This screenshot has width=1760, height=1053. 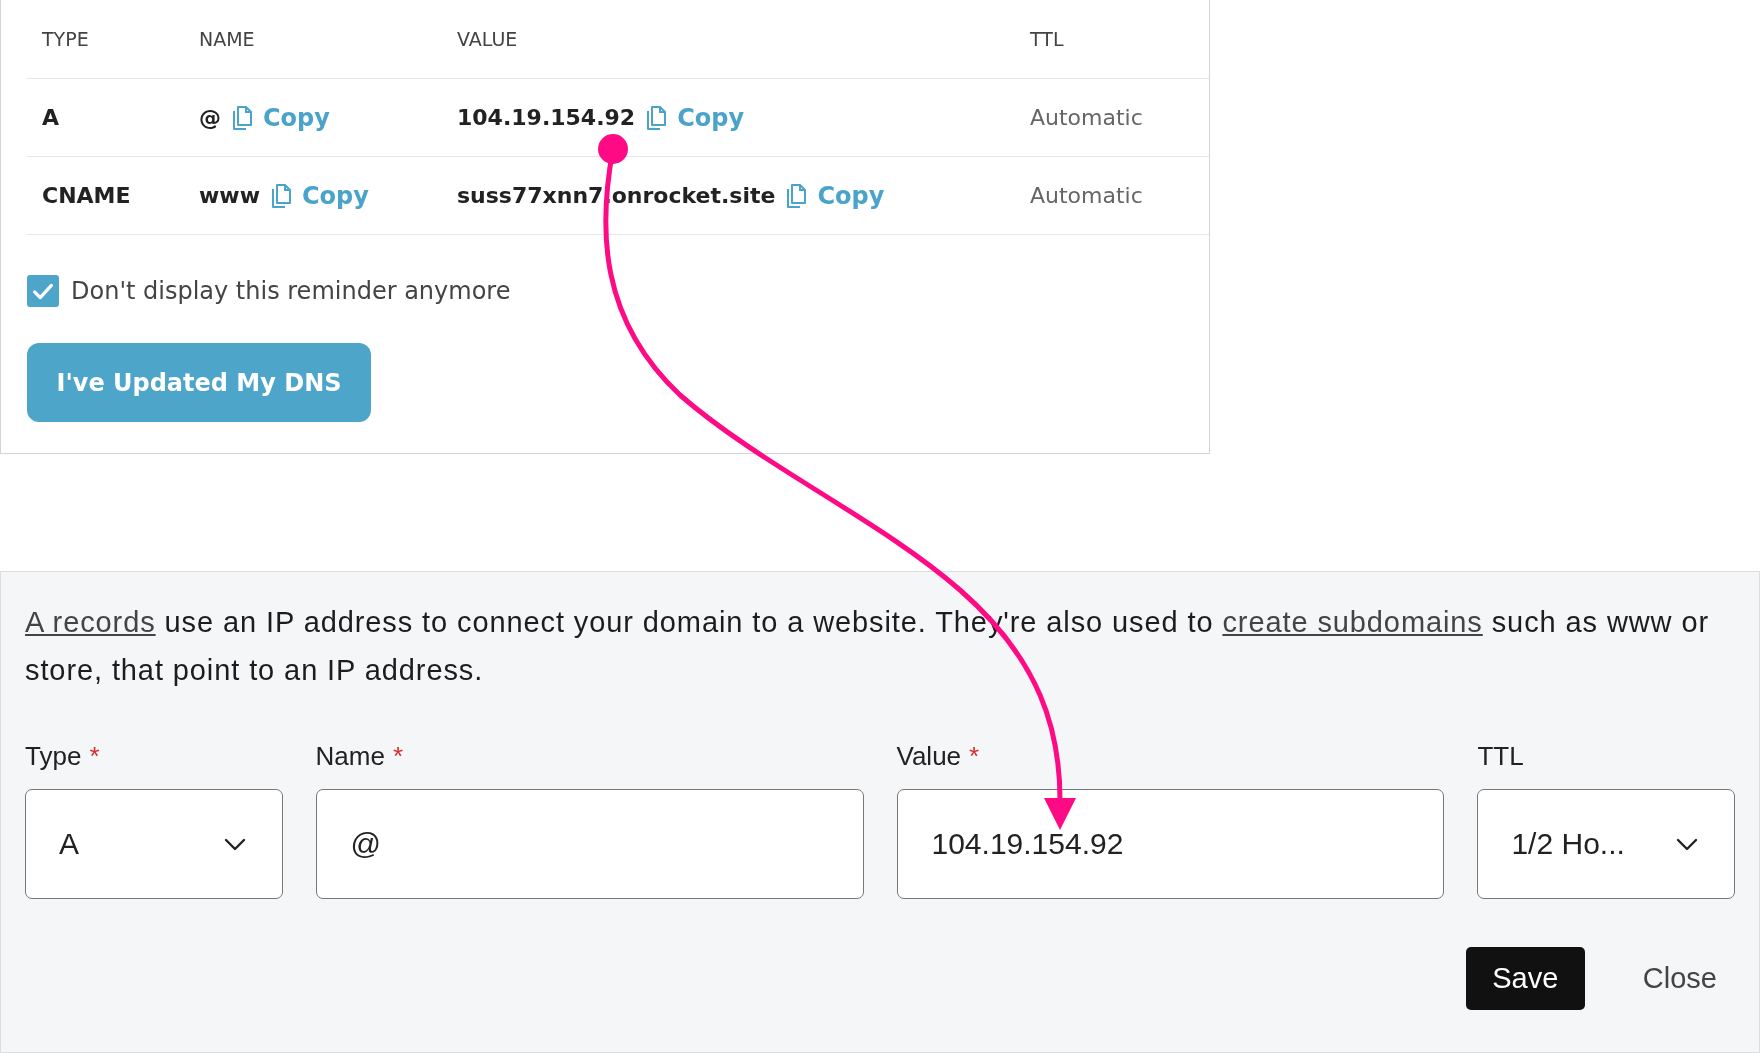 I want to click on field-label: Name, so click(x=350, y=756).